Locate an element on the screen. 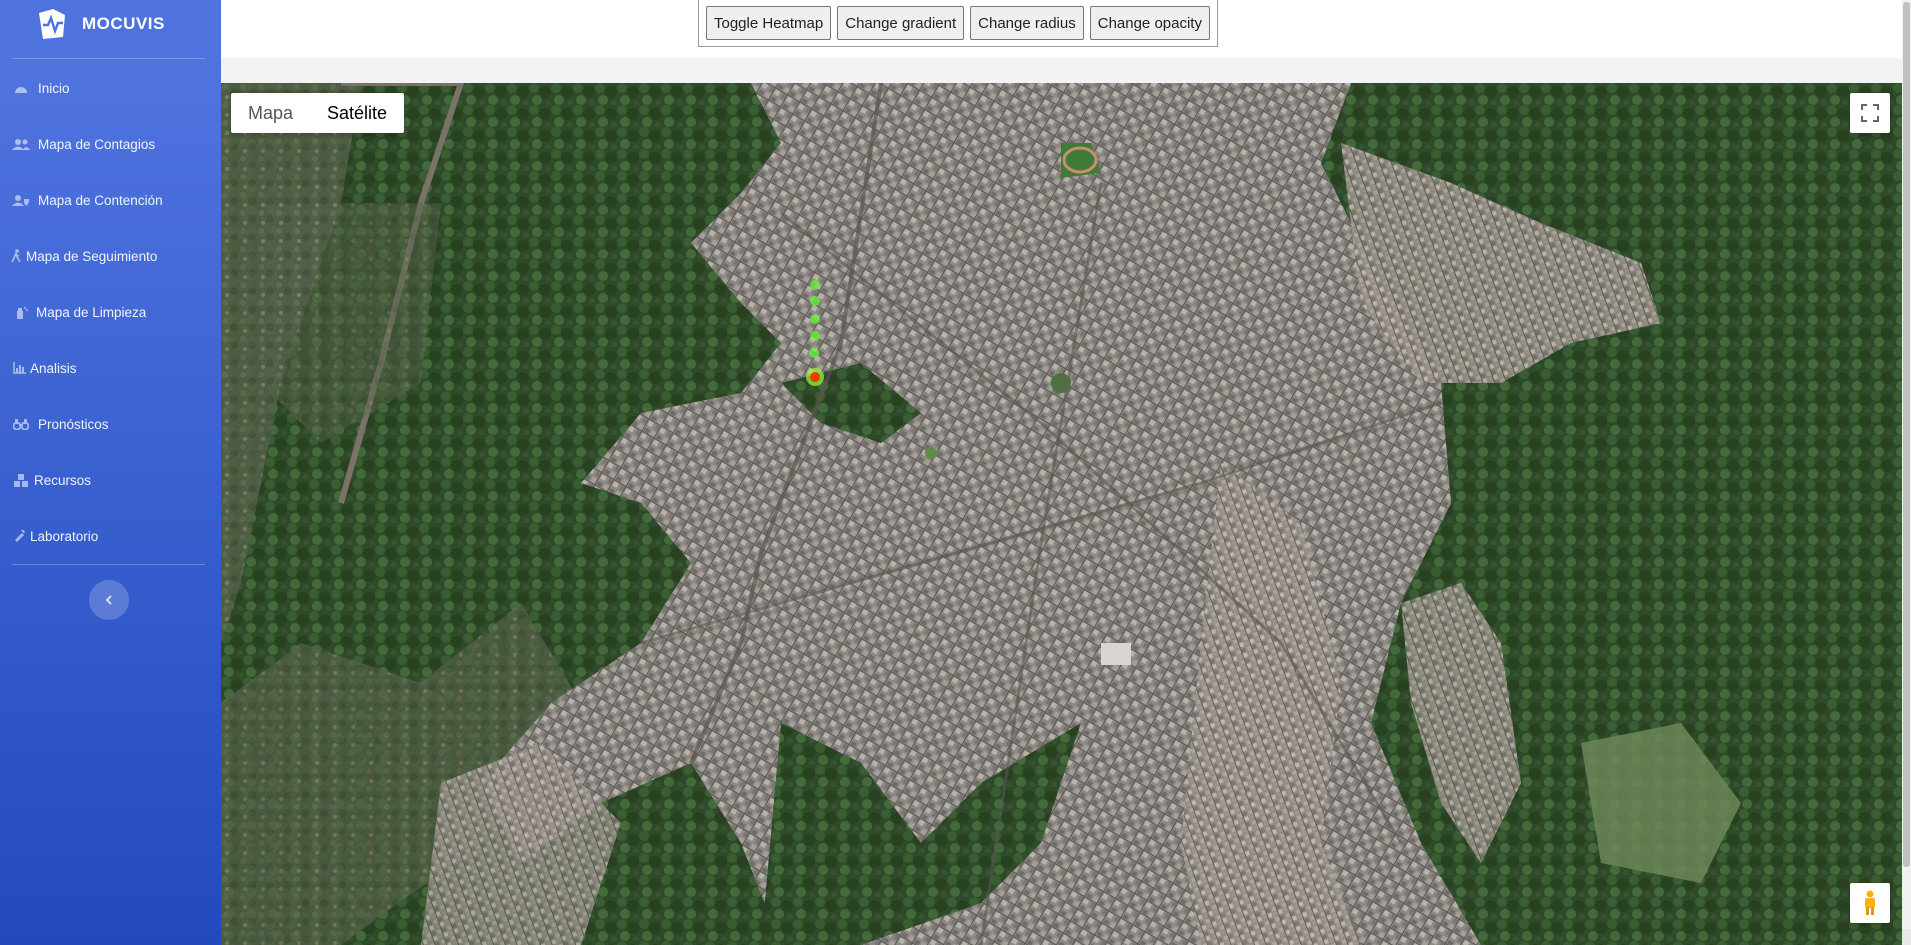 The height and width of the screenshot is (945, 1911). change-opacity-button: Change opacity is located at coordinates (1149, 23).